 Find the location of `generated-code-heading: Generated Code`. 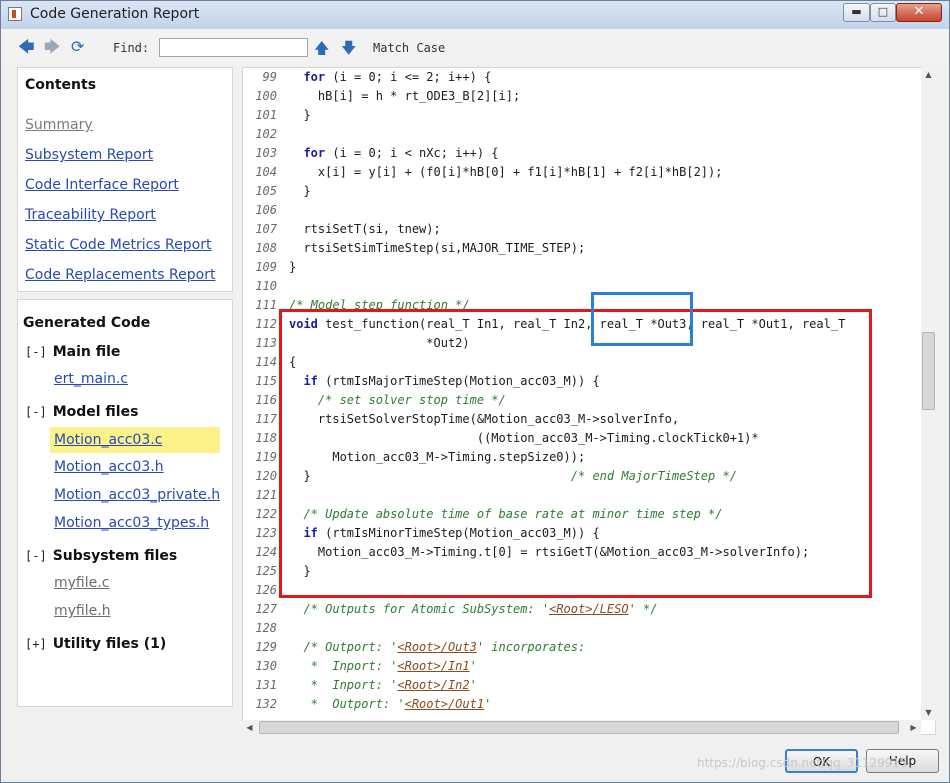

generated-code-heading: Generated Code is located at coordinates (87, 323).